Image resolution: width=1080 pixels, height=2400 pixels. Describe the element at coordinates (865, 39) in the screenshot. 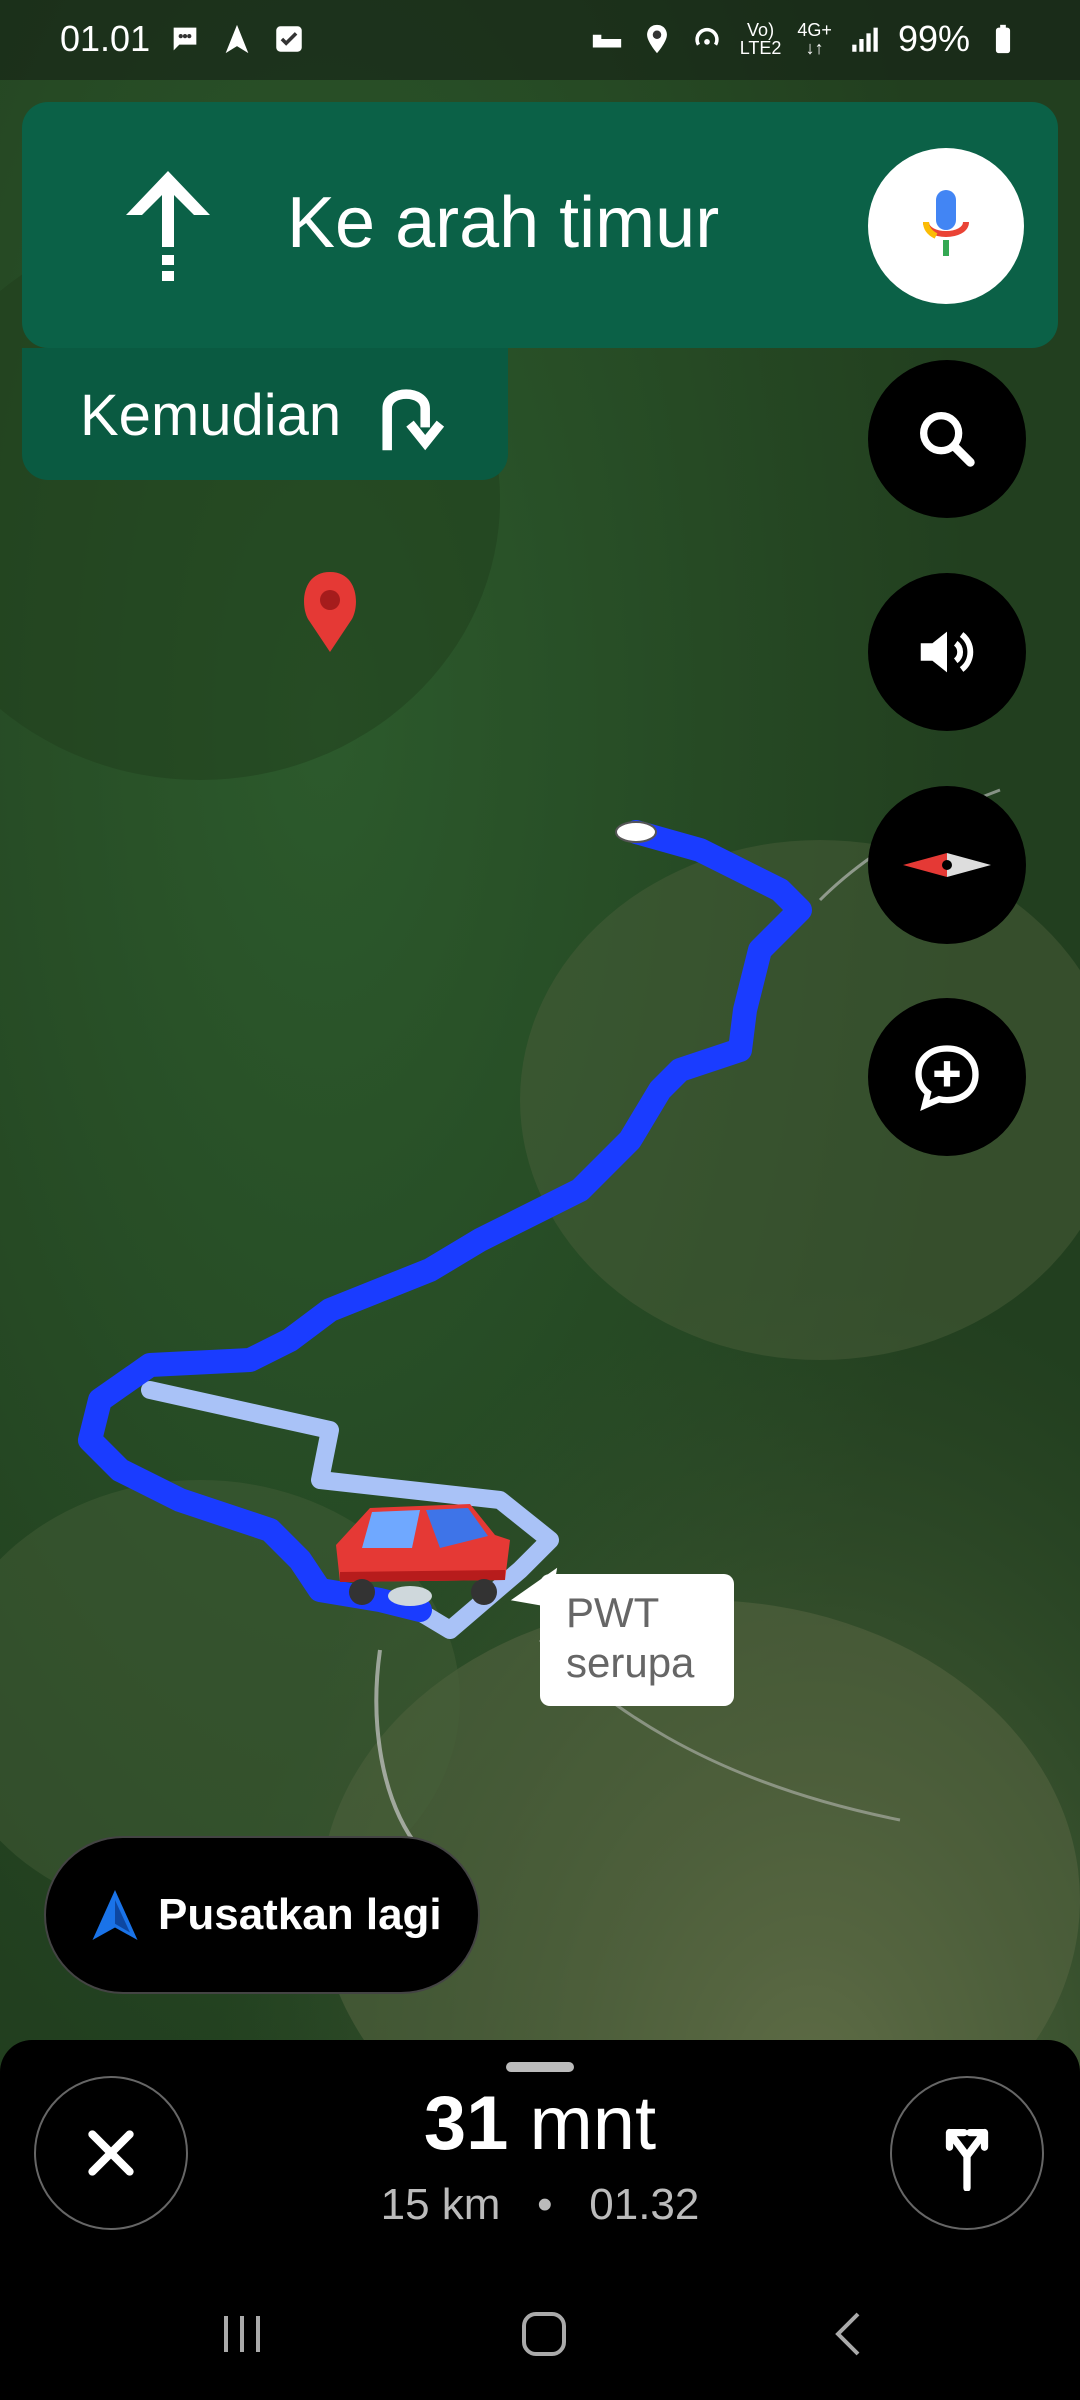

I see `signal-icon` at that location.